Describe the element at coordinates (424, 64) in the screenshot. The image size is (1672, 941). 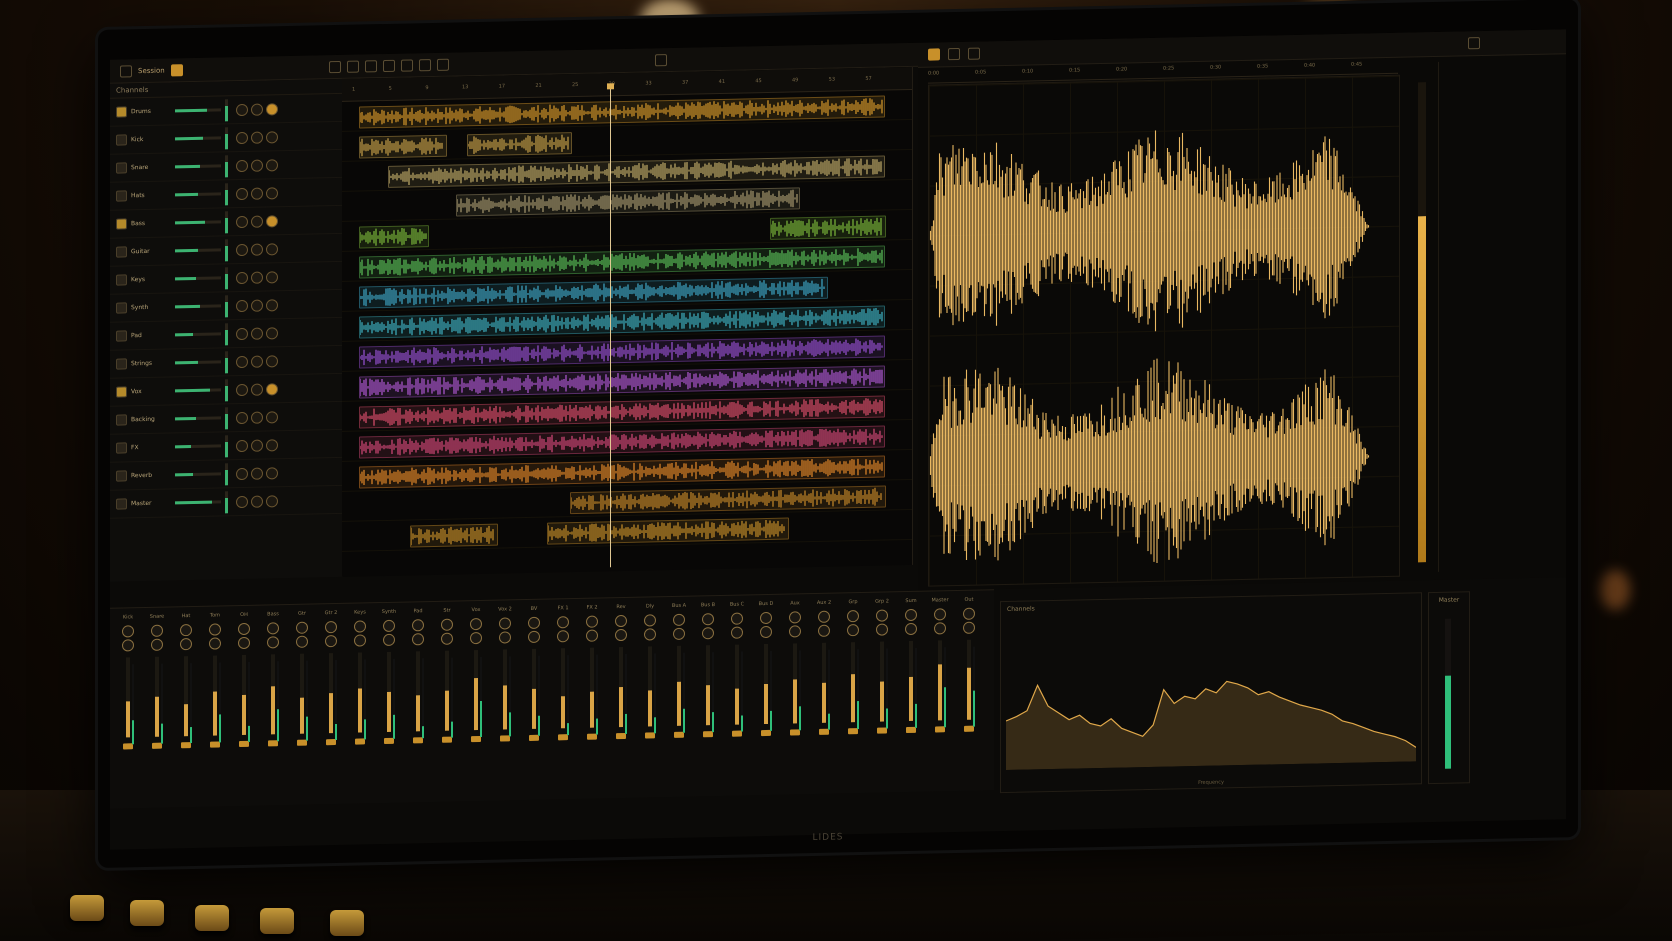
I see `cut-icon` at that location.